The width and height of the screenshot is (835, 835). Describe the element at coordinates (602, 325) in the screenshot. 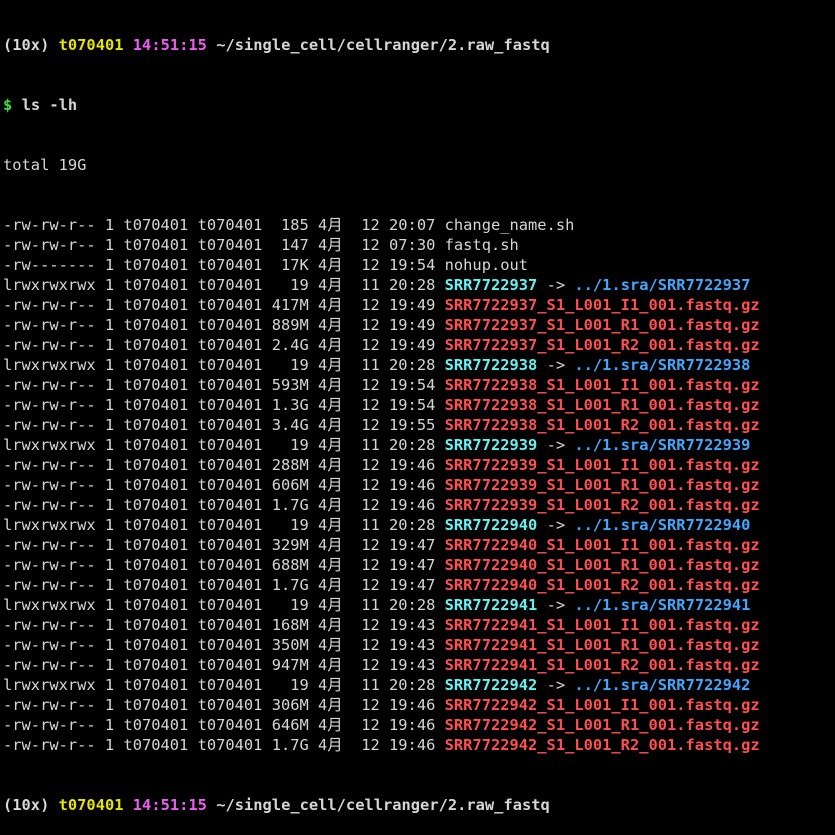

I see `file-name: SRR7722937_S1_L001_R1_001.fastq.gz` at that location.